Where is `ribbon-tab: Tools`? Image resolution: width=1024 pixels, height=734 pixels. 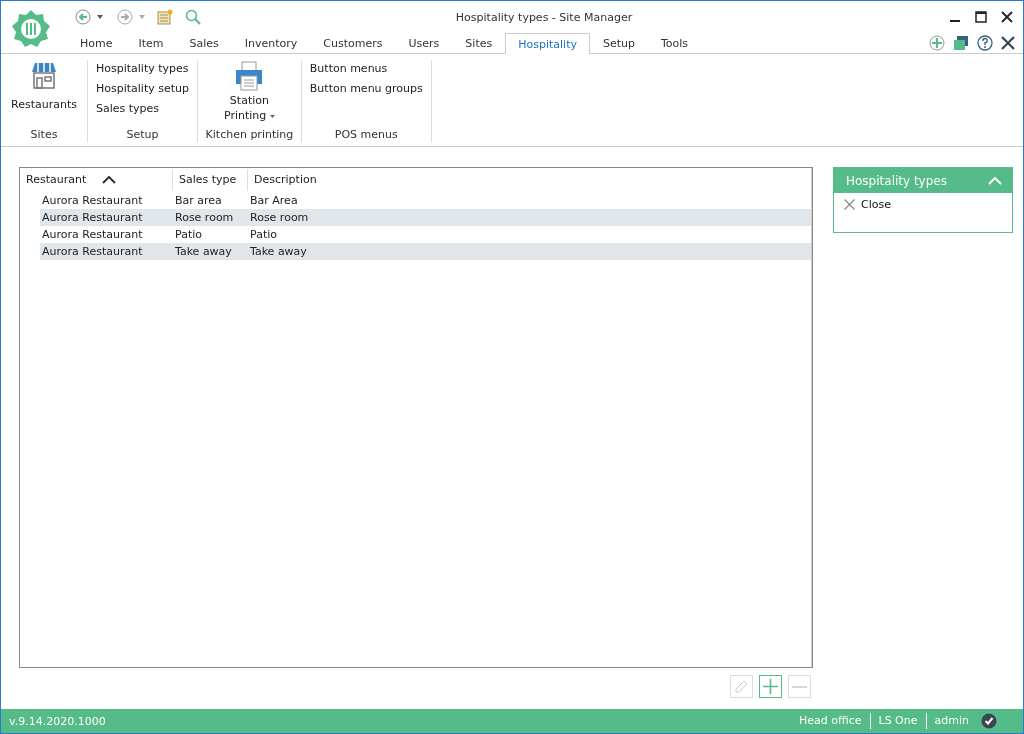
ribbon-tab: Tools is located at coordinates (675, 43).